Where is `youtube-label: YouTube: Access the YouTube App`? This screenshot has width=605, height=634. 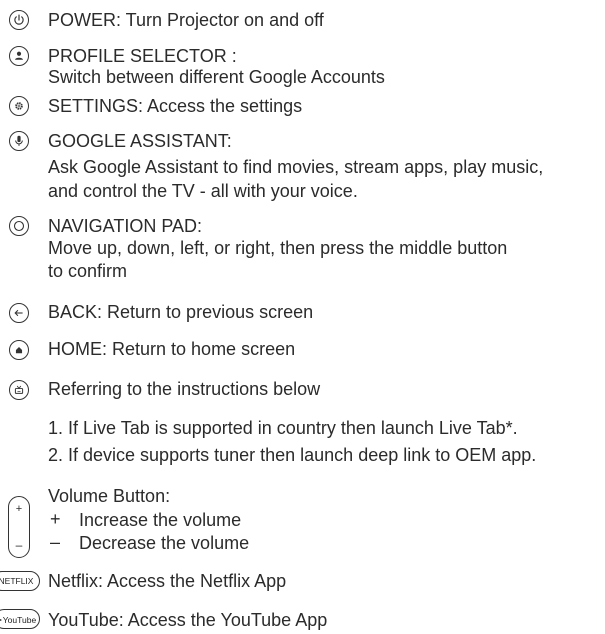 youtube-label: YouTube: Access the YouTube App is located at coordinates (188, 620).